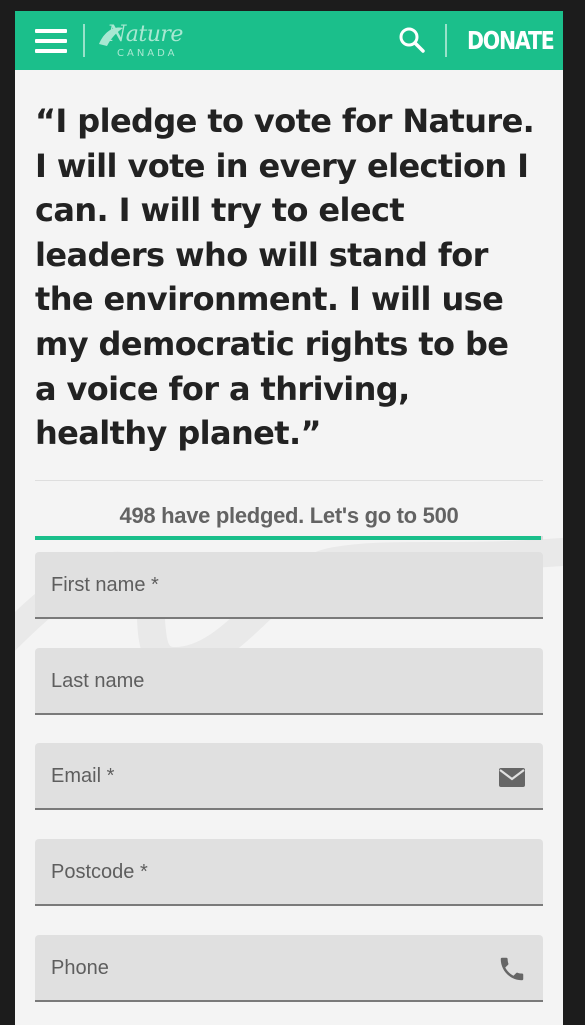 This screenshot has height=1025, width=585. I want to click on divider, so click(289, 480).